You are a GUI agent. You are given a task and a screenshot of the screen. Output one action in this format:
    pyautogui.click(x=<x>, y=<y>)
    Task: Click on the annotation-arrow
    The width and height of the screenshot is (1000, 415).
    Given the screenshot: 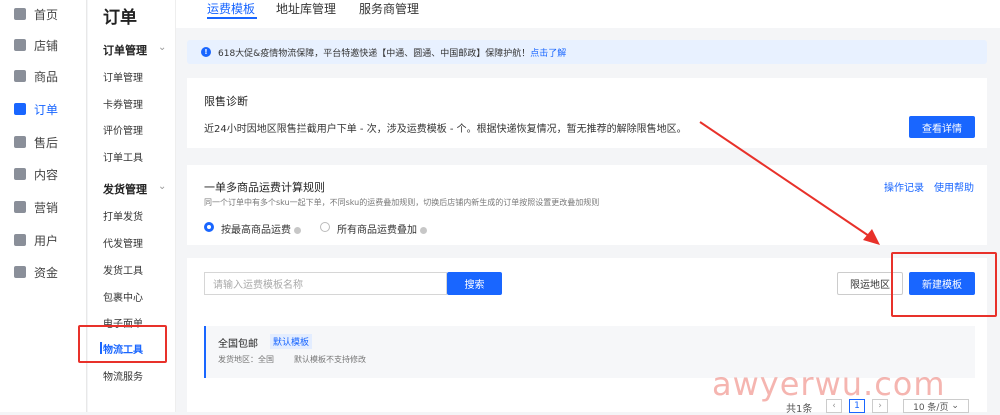 What is the action you would take?
    pyautogui.click(x=789, y=183)
    